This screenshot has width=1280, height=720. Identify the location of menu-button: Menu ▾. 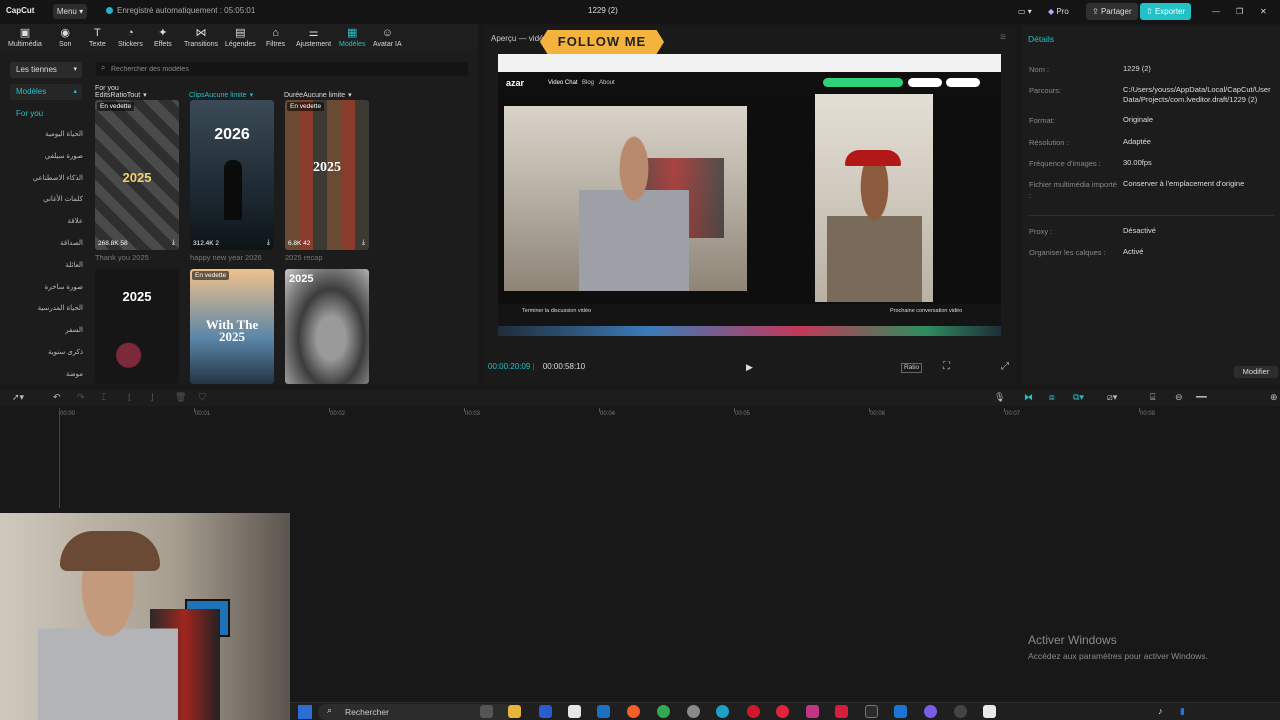
(70, 11).